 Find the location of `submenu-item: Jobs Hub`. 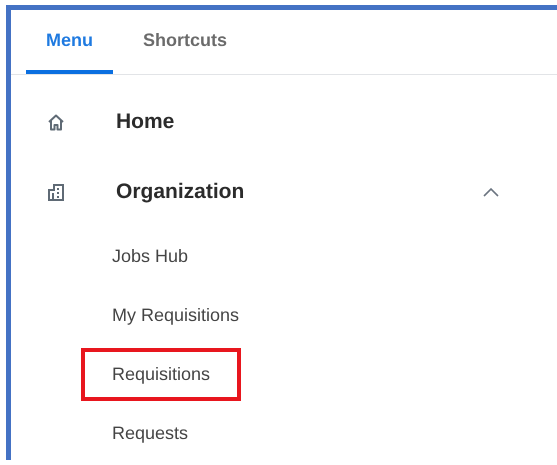

submenu-item: Jobs Hub is located at coordinates (150, 256).